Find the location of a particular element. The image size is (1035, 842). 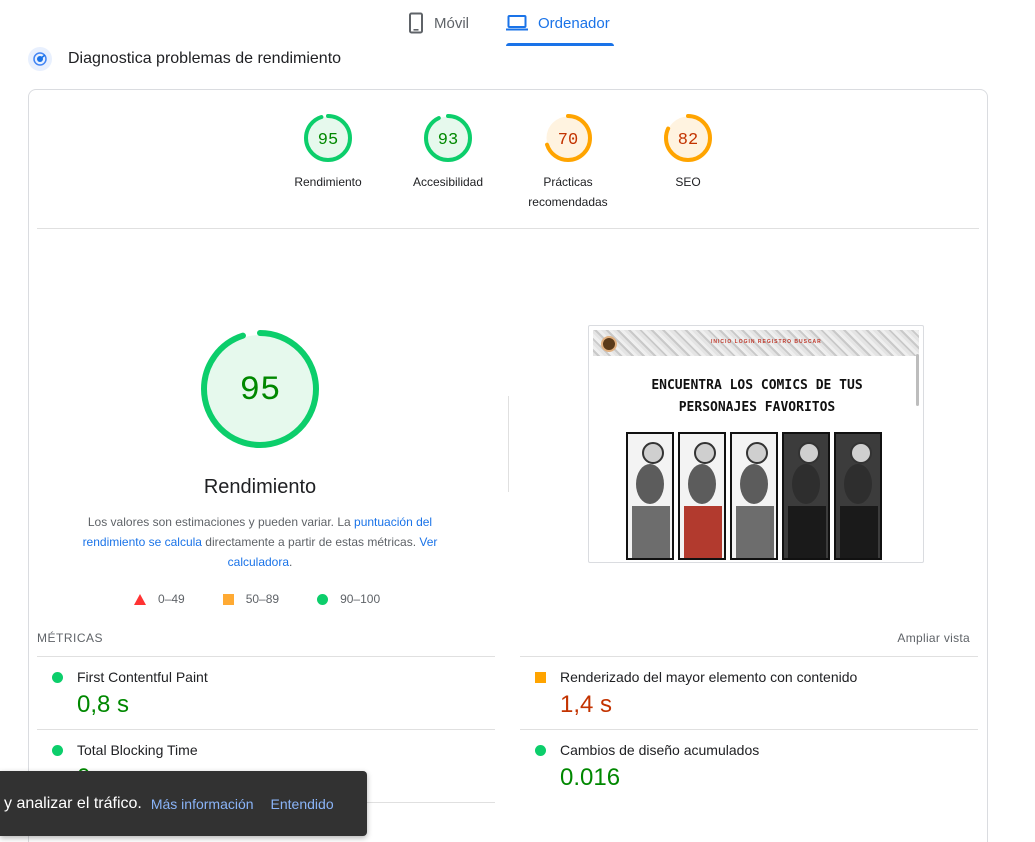

accept-cookies-button: Entendido is located at coordinates (302, 804).